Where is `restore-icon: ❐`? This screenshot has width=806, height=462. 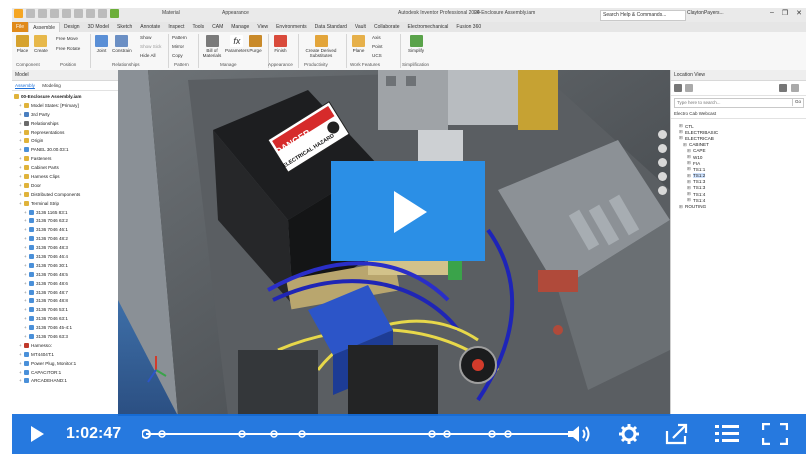
restore-icon: ❐ is located at coordinates (785, 13).